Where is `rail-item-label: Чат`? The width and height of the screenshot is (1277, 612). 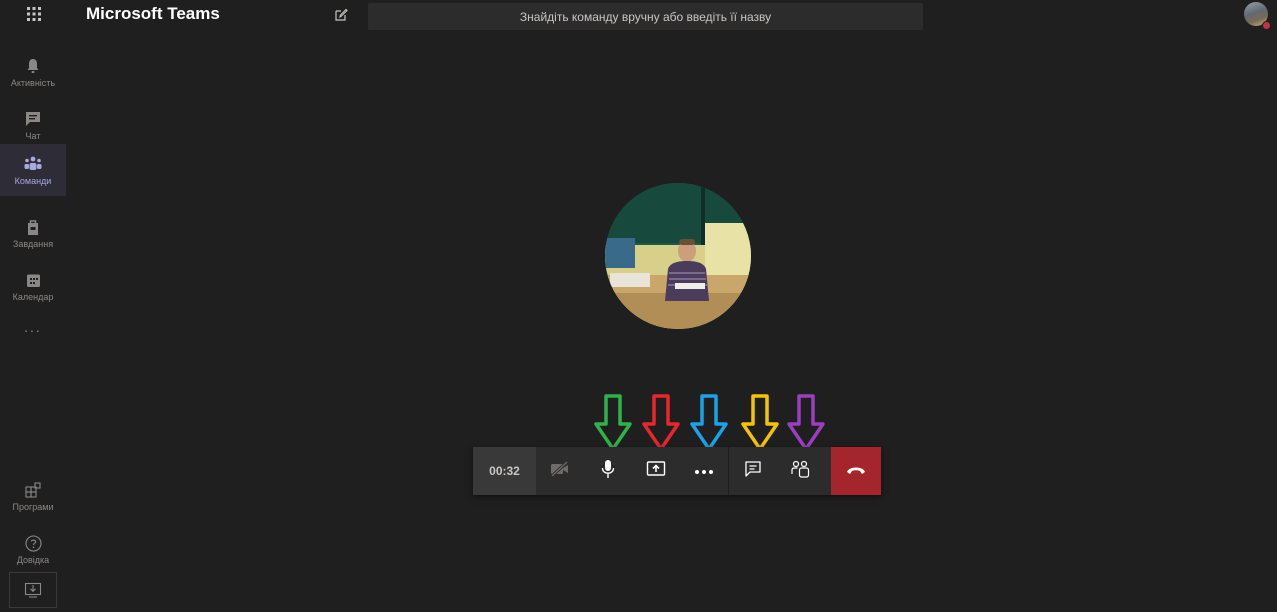
rail-item-label: Чат is located at coordinates (33, 136).